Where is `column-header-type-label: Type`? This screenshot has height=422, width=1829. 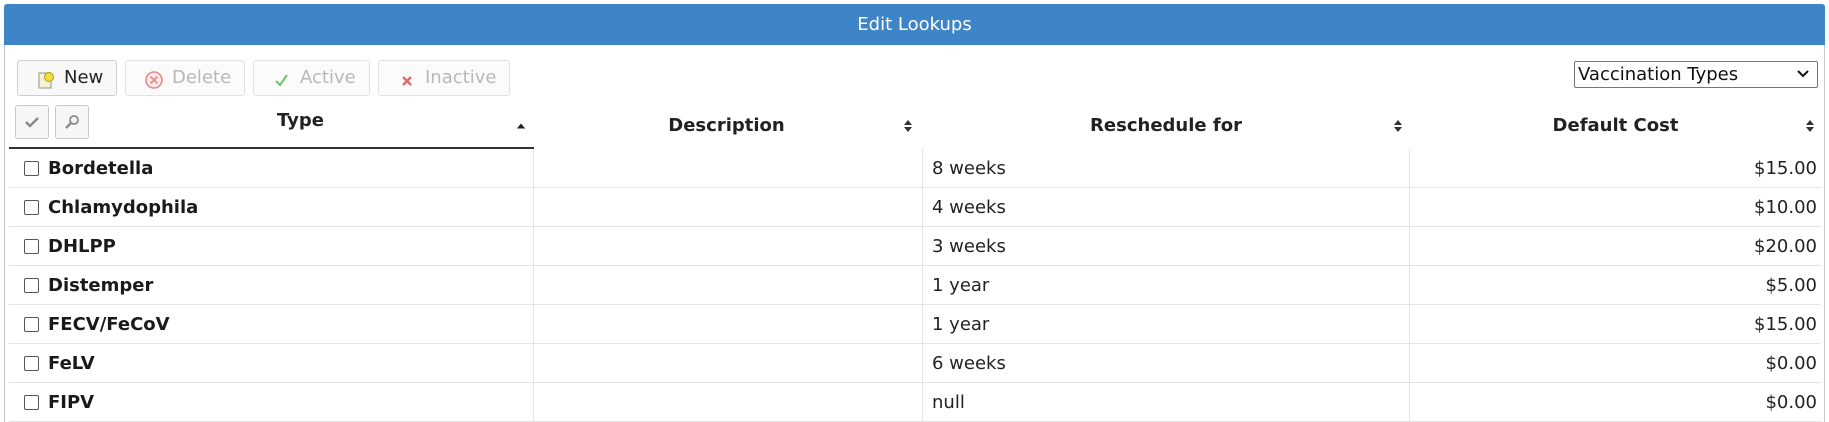 column-header-type-label: Type is located at coordinates (300, 120).